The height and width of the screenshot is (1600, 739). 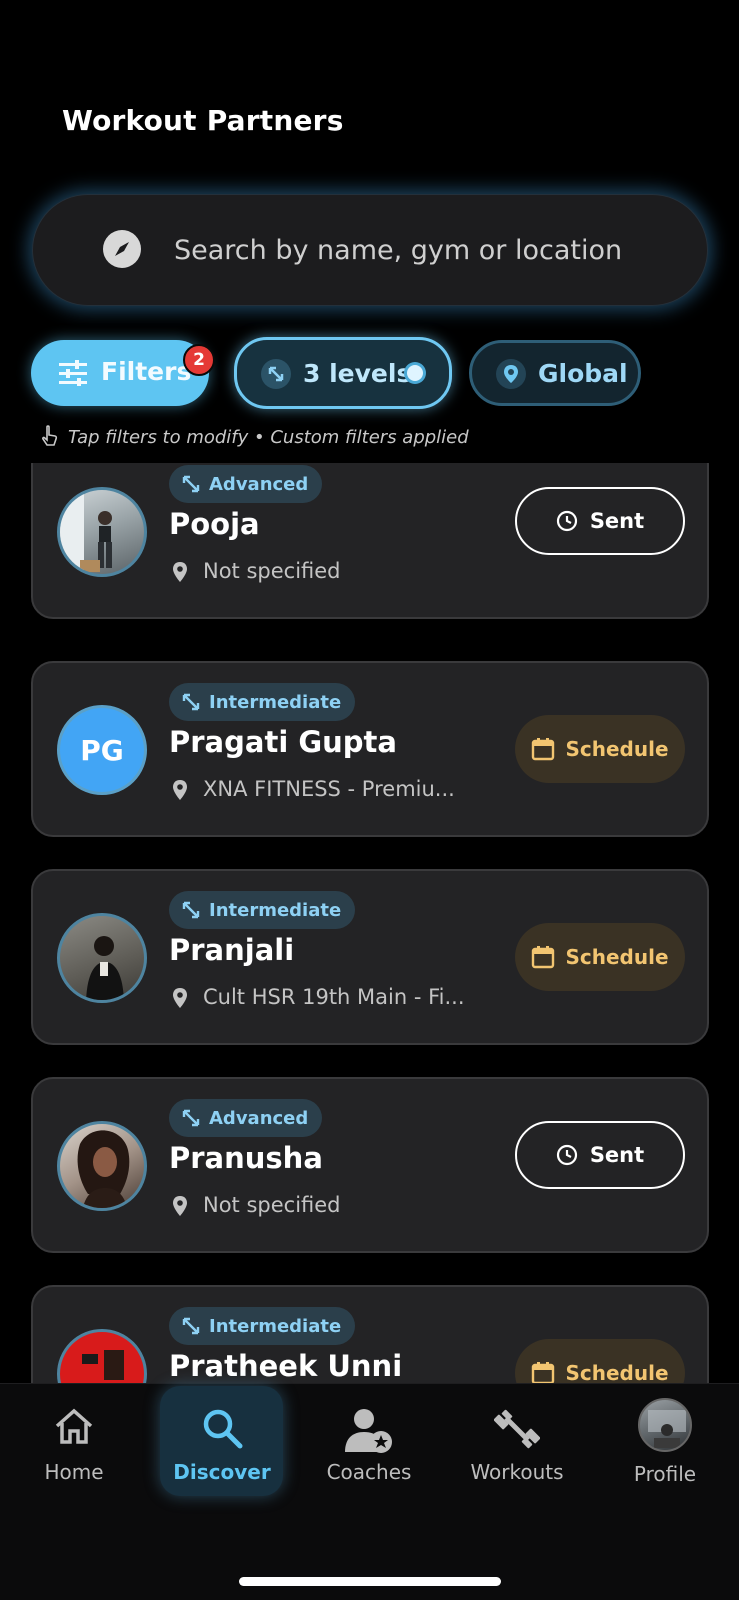 What do you see at coordinates (517, 1459) in the screenshot?
I see `nav-workouts: Workouts` at bounding box center [517, 1459].